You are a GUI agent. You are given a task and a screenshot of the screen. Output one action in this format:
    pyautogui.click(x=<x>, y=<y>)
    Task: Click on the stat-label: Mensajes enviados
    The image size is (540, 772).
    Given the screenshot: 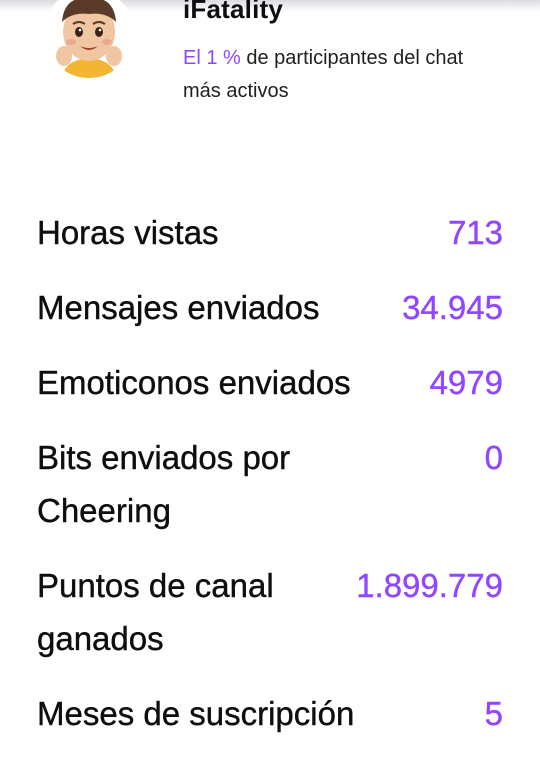 What is the action you would take?
    pyautogui.click(x=178, y=307)
    